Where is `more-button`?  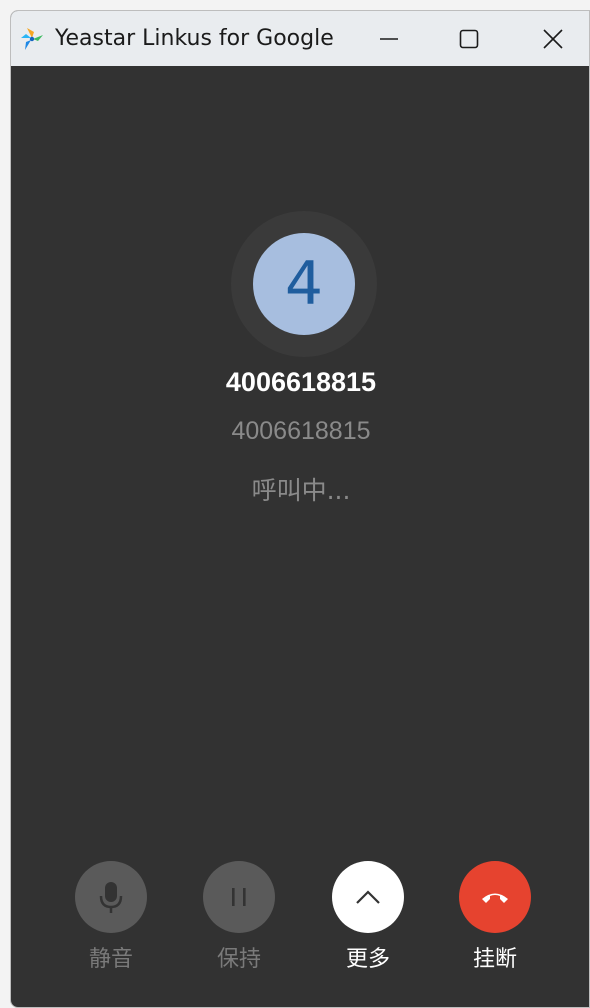
more-button is located at coordinates (368, 897).